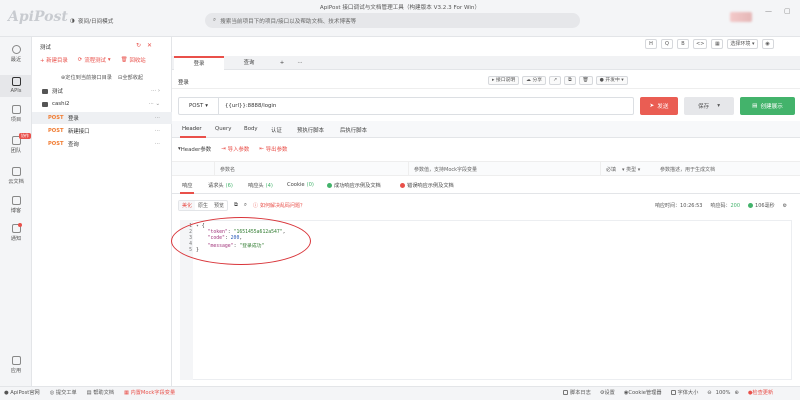  What do you see at coordinates (684, 392) in the screenshot?
I see `font-size-button: 字体大小` at bounding box center [684, 392].